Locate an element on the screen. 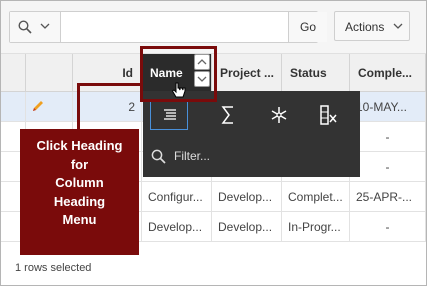 Image resolution: width=427 pixels, height=286 pixels. callout-line: Click Heading is located at coordinates (79, 145).